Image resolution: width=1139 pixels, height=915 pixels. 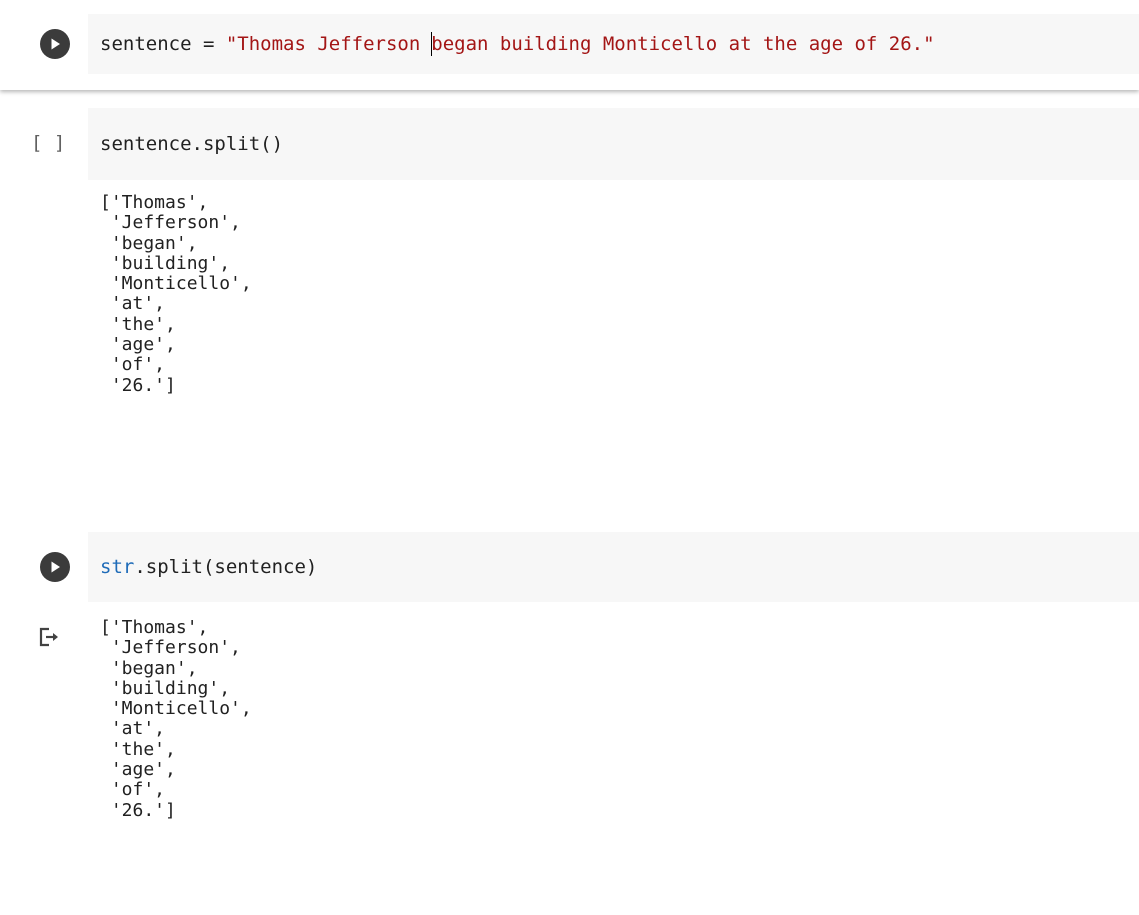 I want to click on code-token-plain: .split(sentence), so click(x=226, y=567).